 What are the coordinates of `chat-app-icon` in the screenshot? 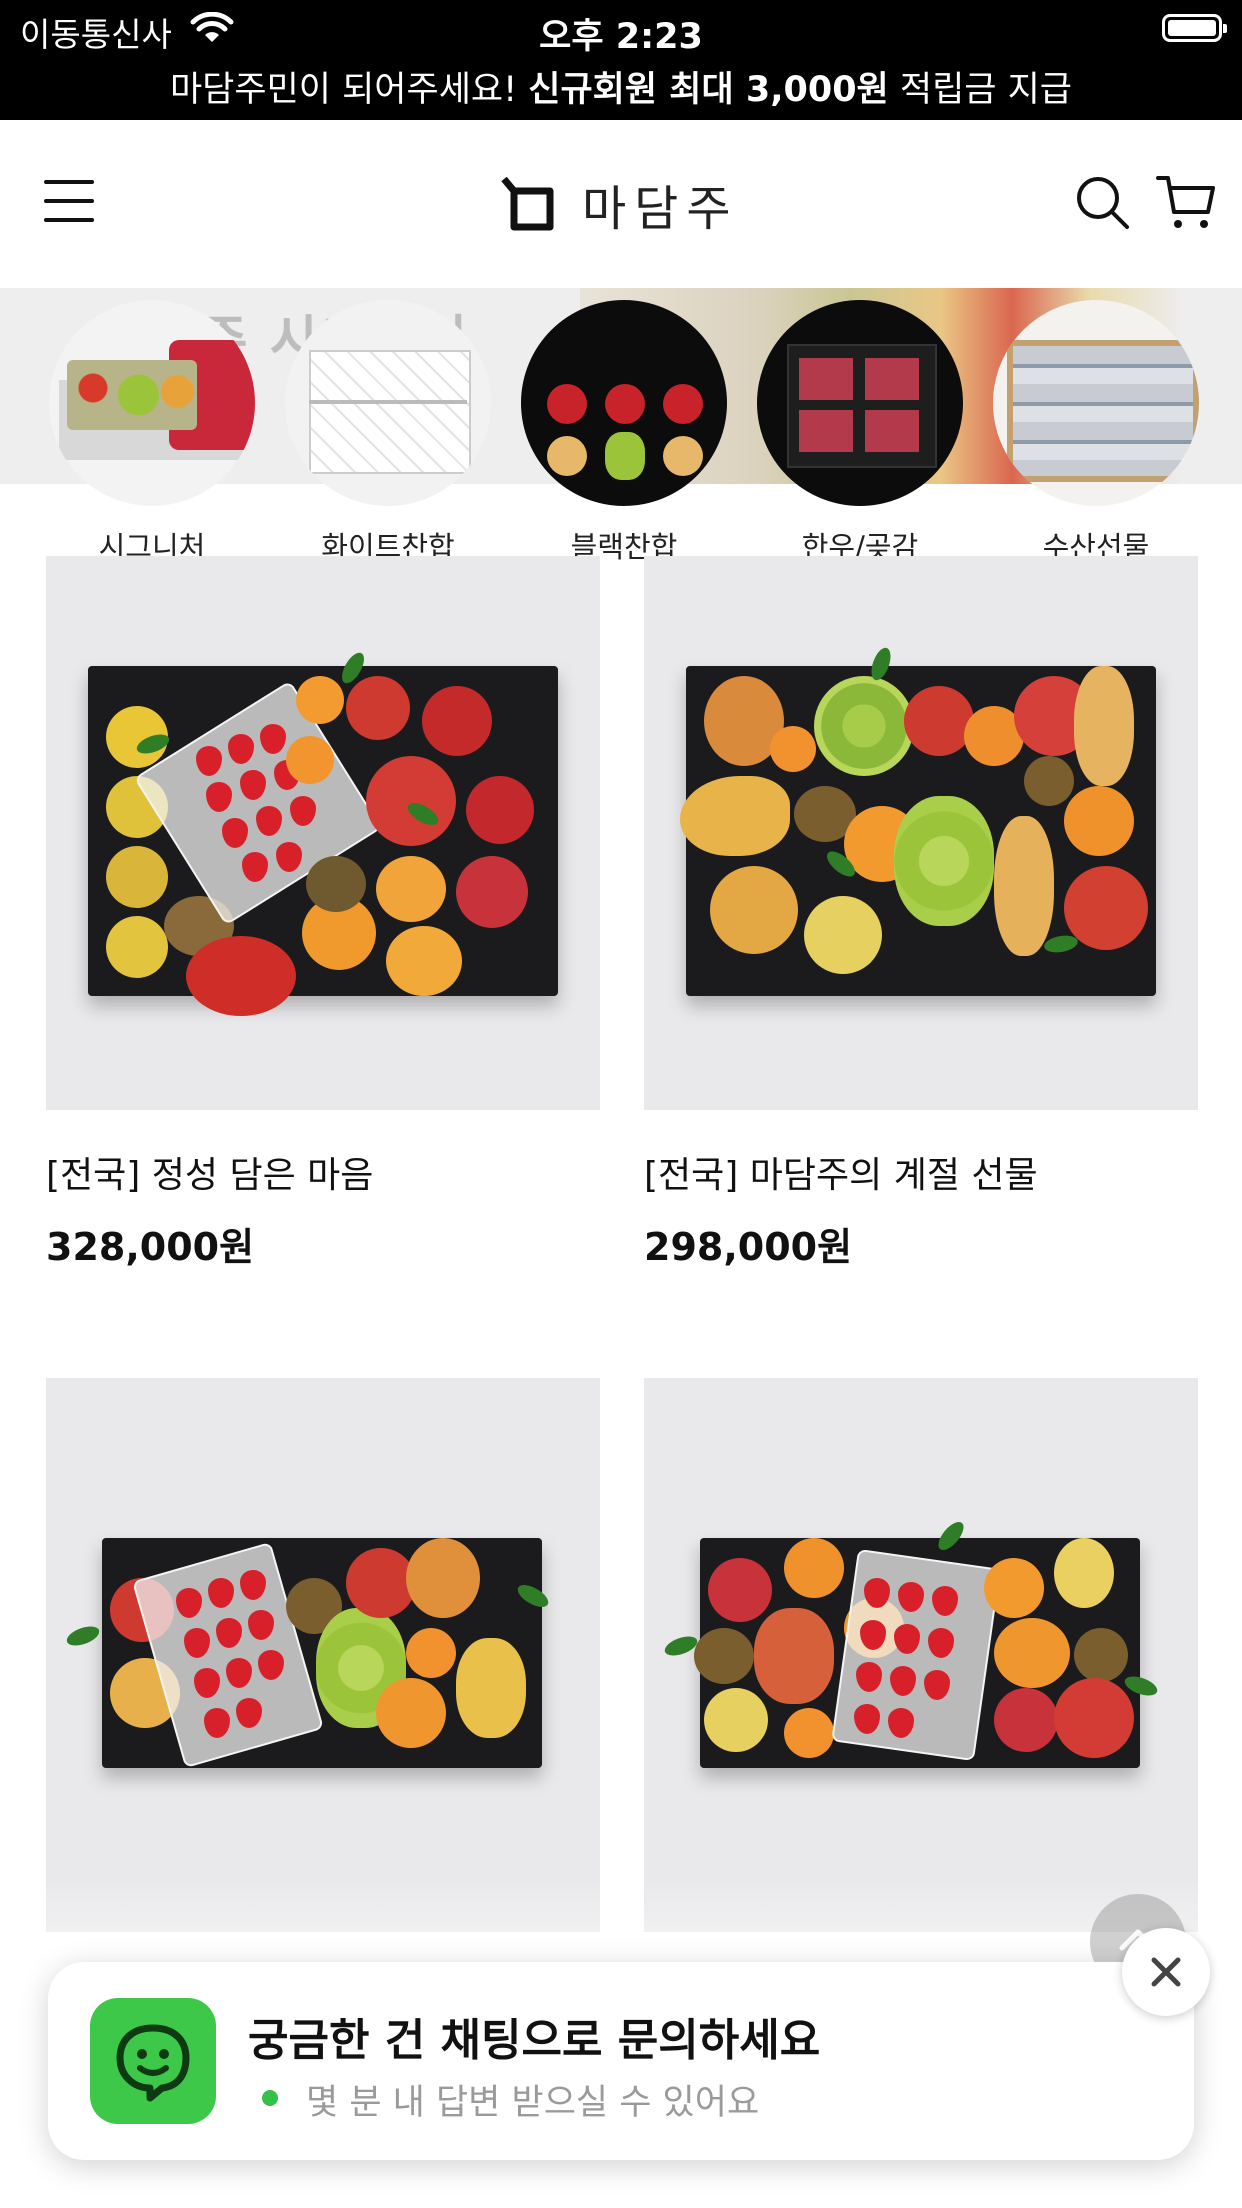 It's located at (153, 2061).